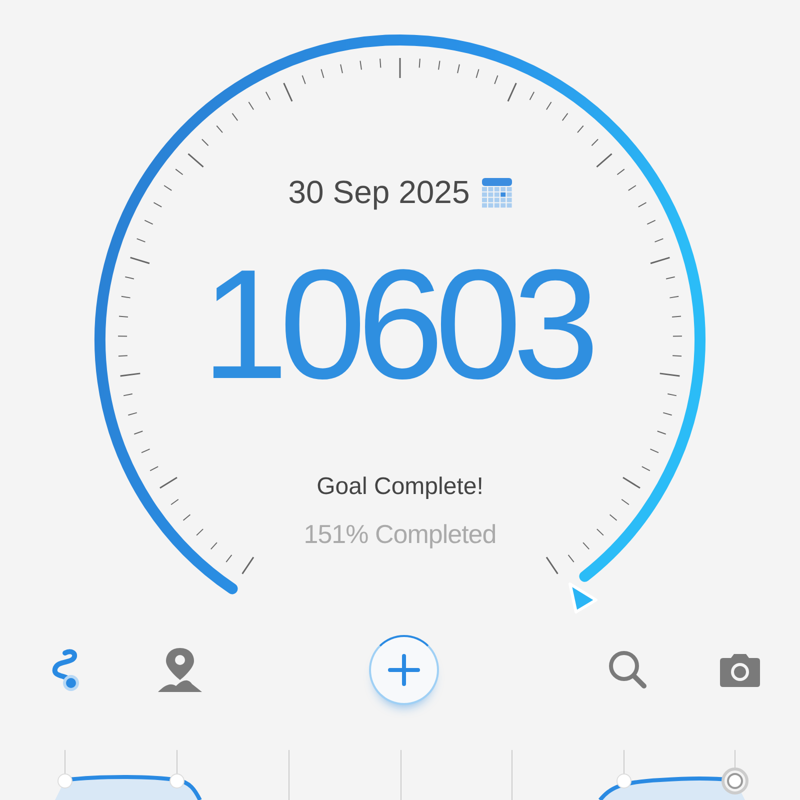 The image size is (800, 800). I want to click on add-button, so click(404, 670).